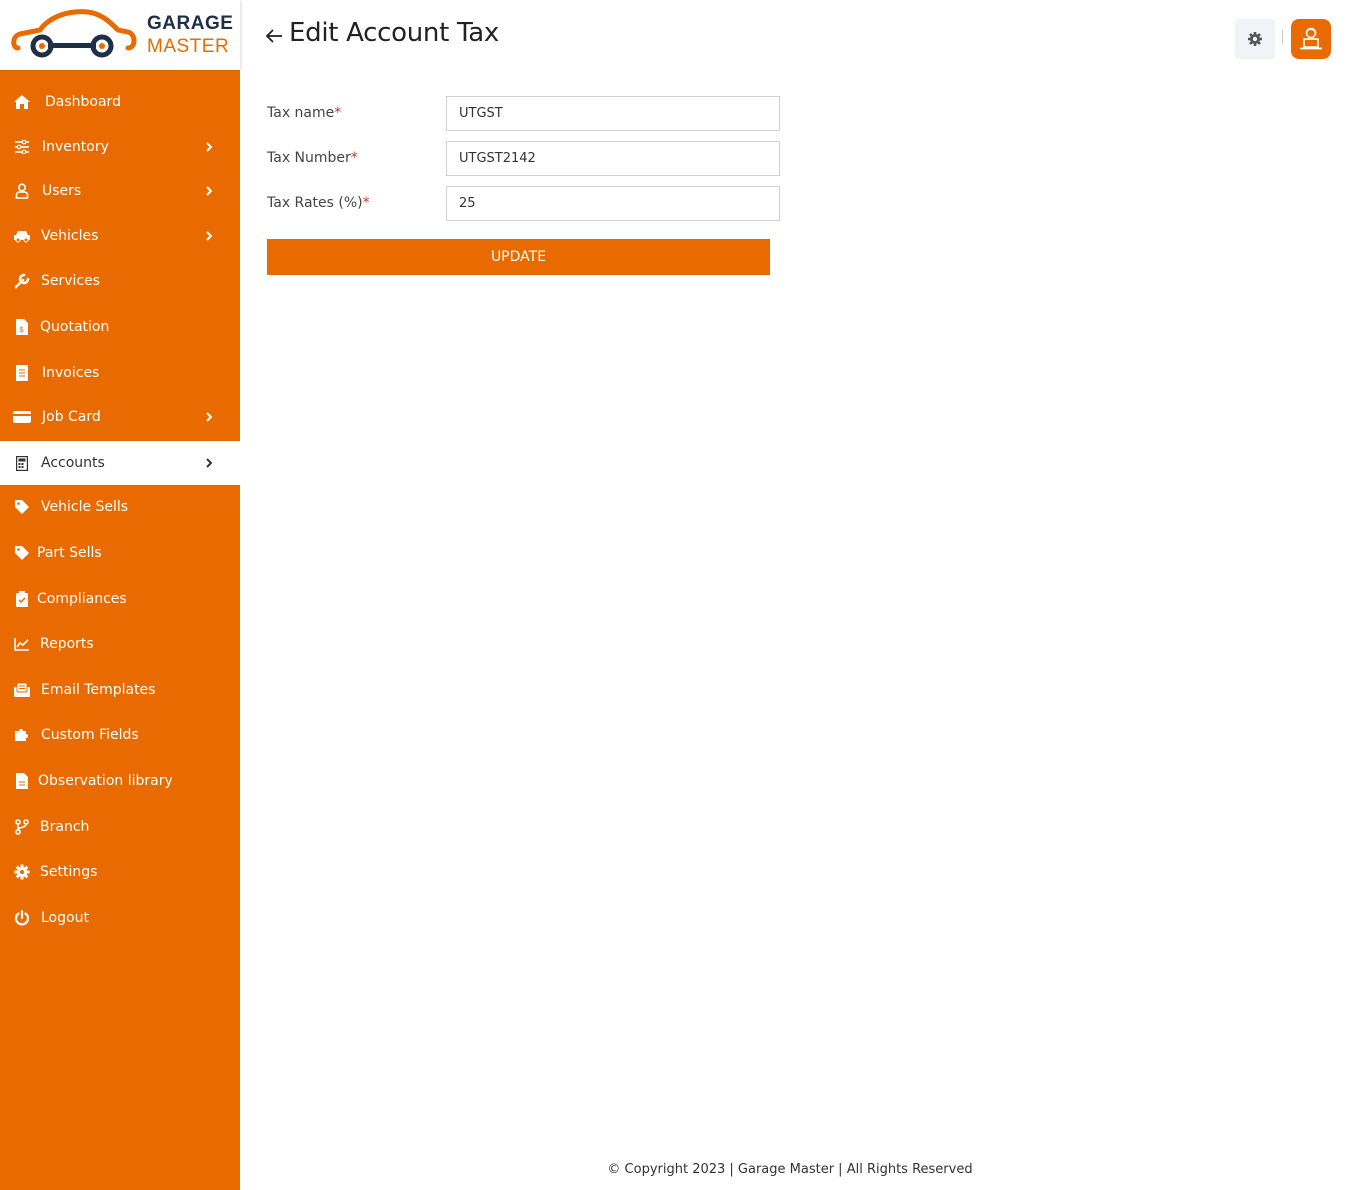 The image size is (1366, 1190). I want to click on clipboard-check-icon, so click(22, 599).